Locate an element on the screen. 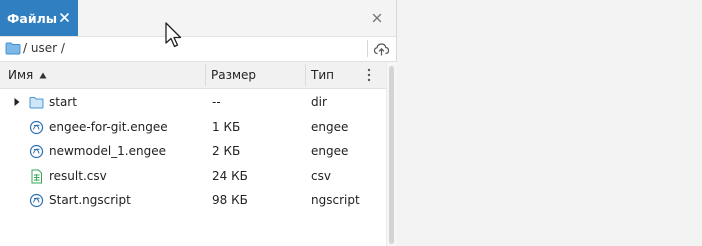 This screenshot has width=702, height=246. tab-bar: Файлы is located at coordinates (198, 18).